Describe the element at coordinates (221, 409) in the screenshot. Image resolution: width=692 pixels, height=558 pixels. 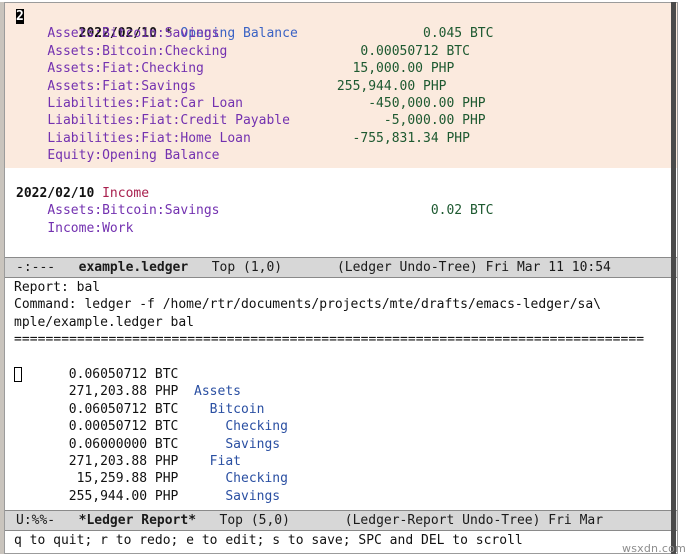
I see `report-account: Bitcoin` at that location.